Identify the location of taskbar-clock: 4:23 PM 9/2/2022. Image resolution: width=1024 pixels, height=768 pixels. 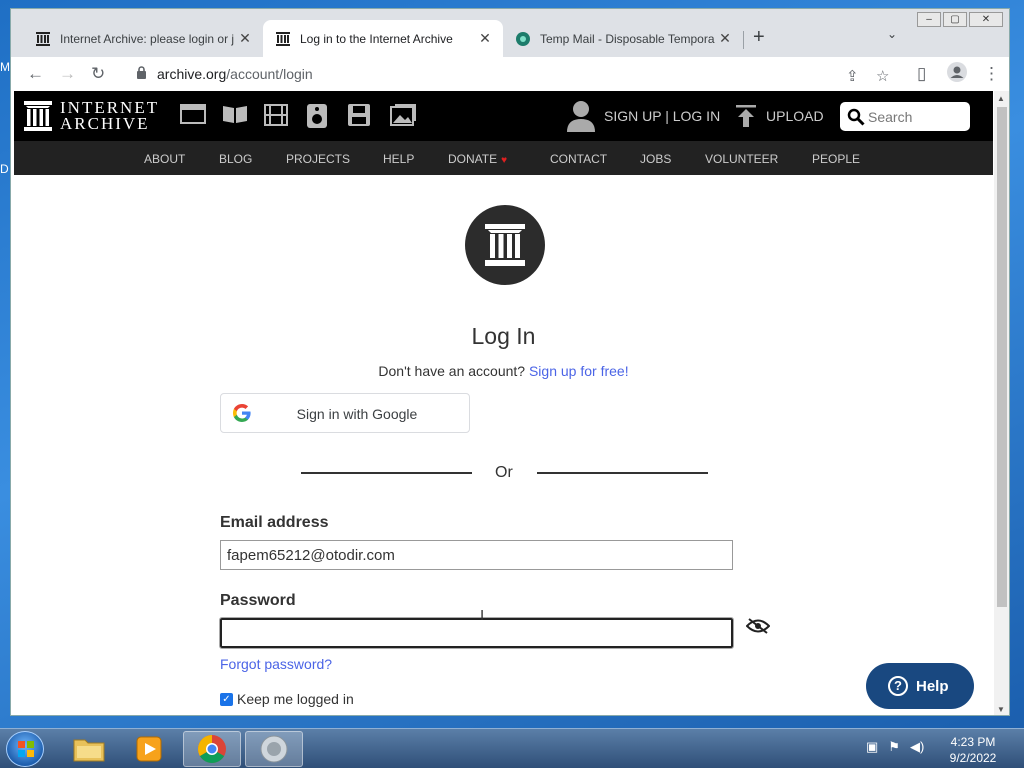
(973, 750).